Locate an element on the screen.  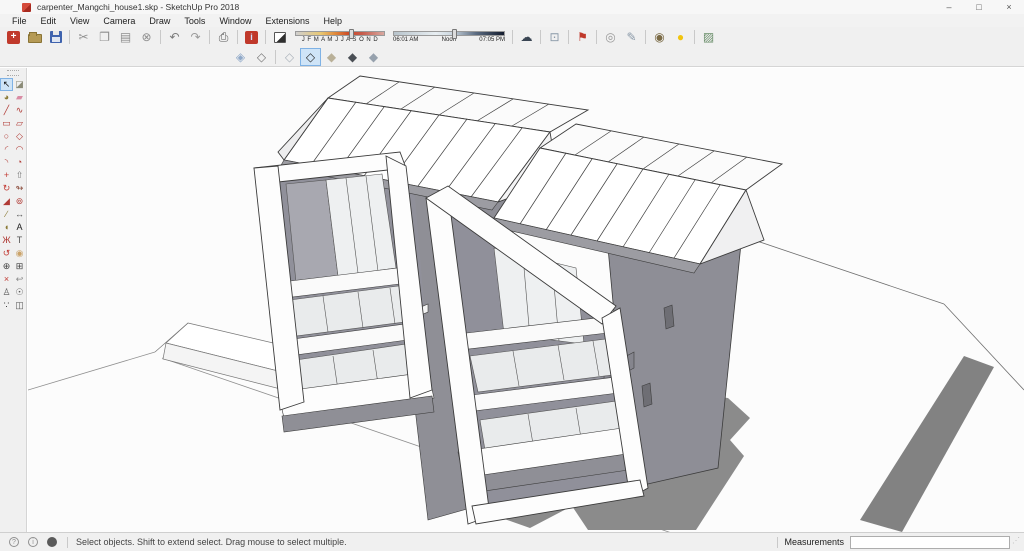
resize-grip: ⋰ is located at coordinates (1017, 542).